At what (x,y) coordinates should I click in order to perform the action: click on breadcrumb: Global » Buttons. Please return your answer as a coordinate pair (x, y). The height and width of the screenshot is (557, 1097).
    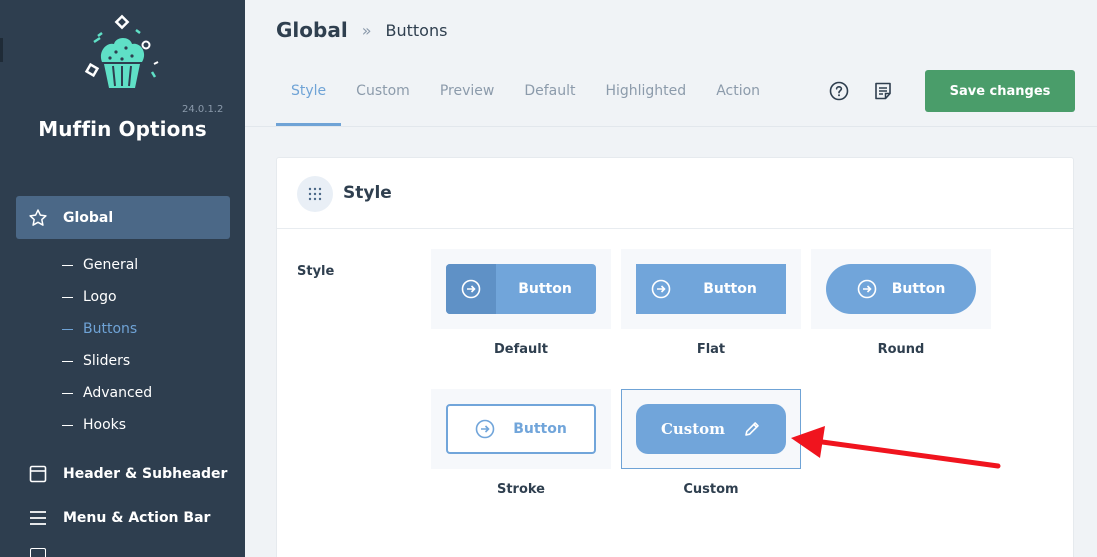
    Looking at the image, I should click on (361, 30).